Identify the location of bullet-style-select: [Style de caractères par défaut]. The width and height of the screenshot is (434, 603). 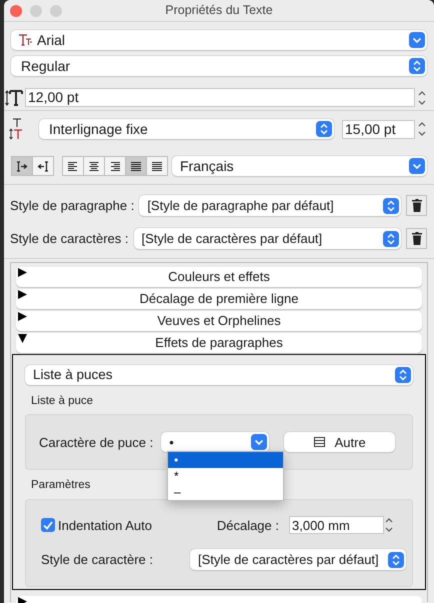
(298, 559).